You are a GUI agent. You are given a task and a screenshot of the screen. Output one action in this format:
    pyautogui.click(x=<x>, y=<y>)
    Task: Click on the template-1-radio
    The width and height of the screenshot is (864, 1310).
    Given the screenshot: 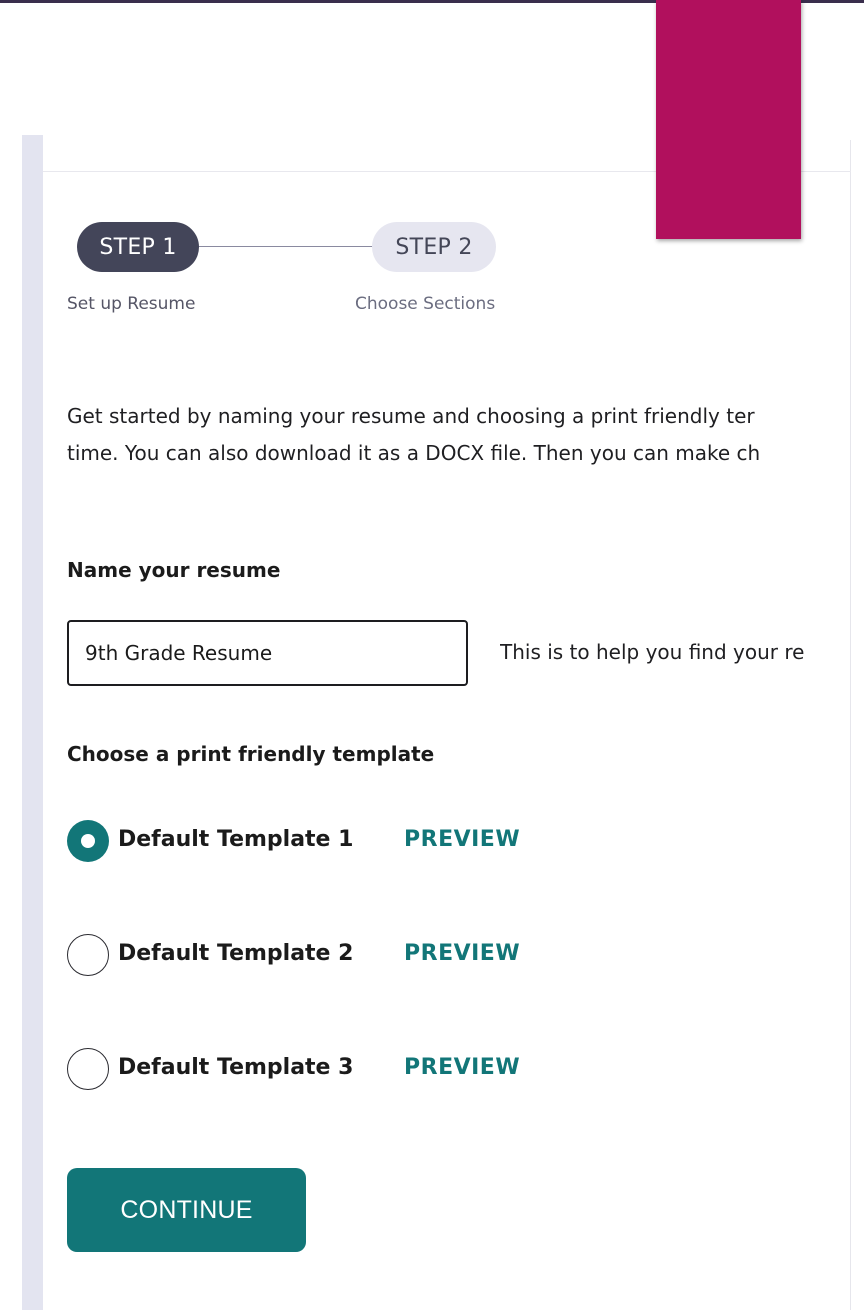 What is the action you would take?
    pyautogui.click(x=88, y=841)
    